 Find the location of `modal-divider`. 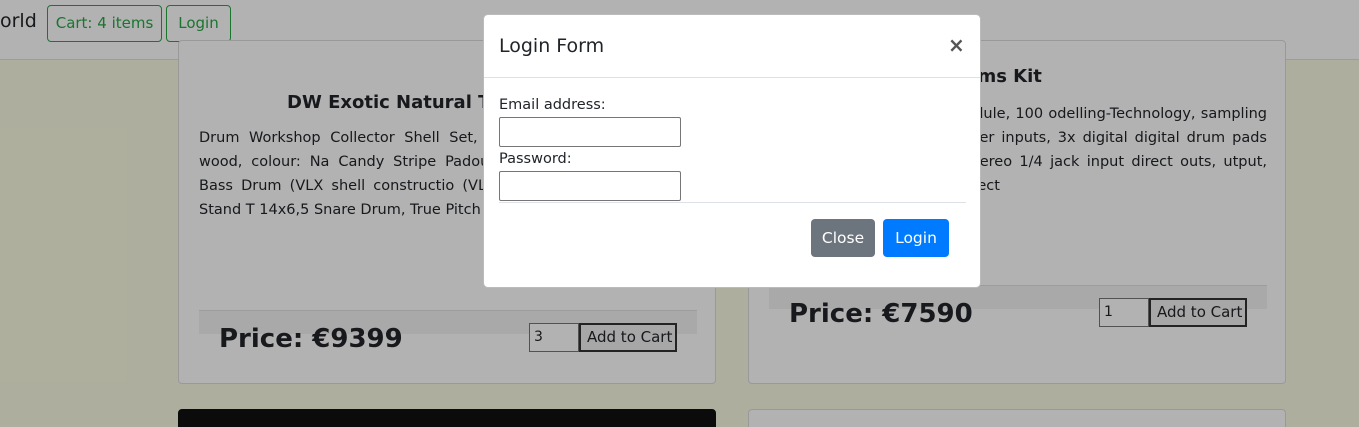

modal-divider is located at coordinates (732, 202).